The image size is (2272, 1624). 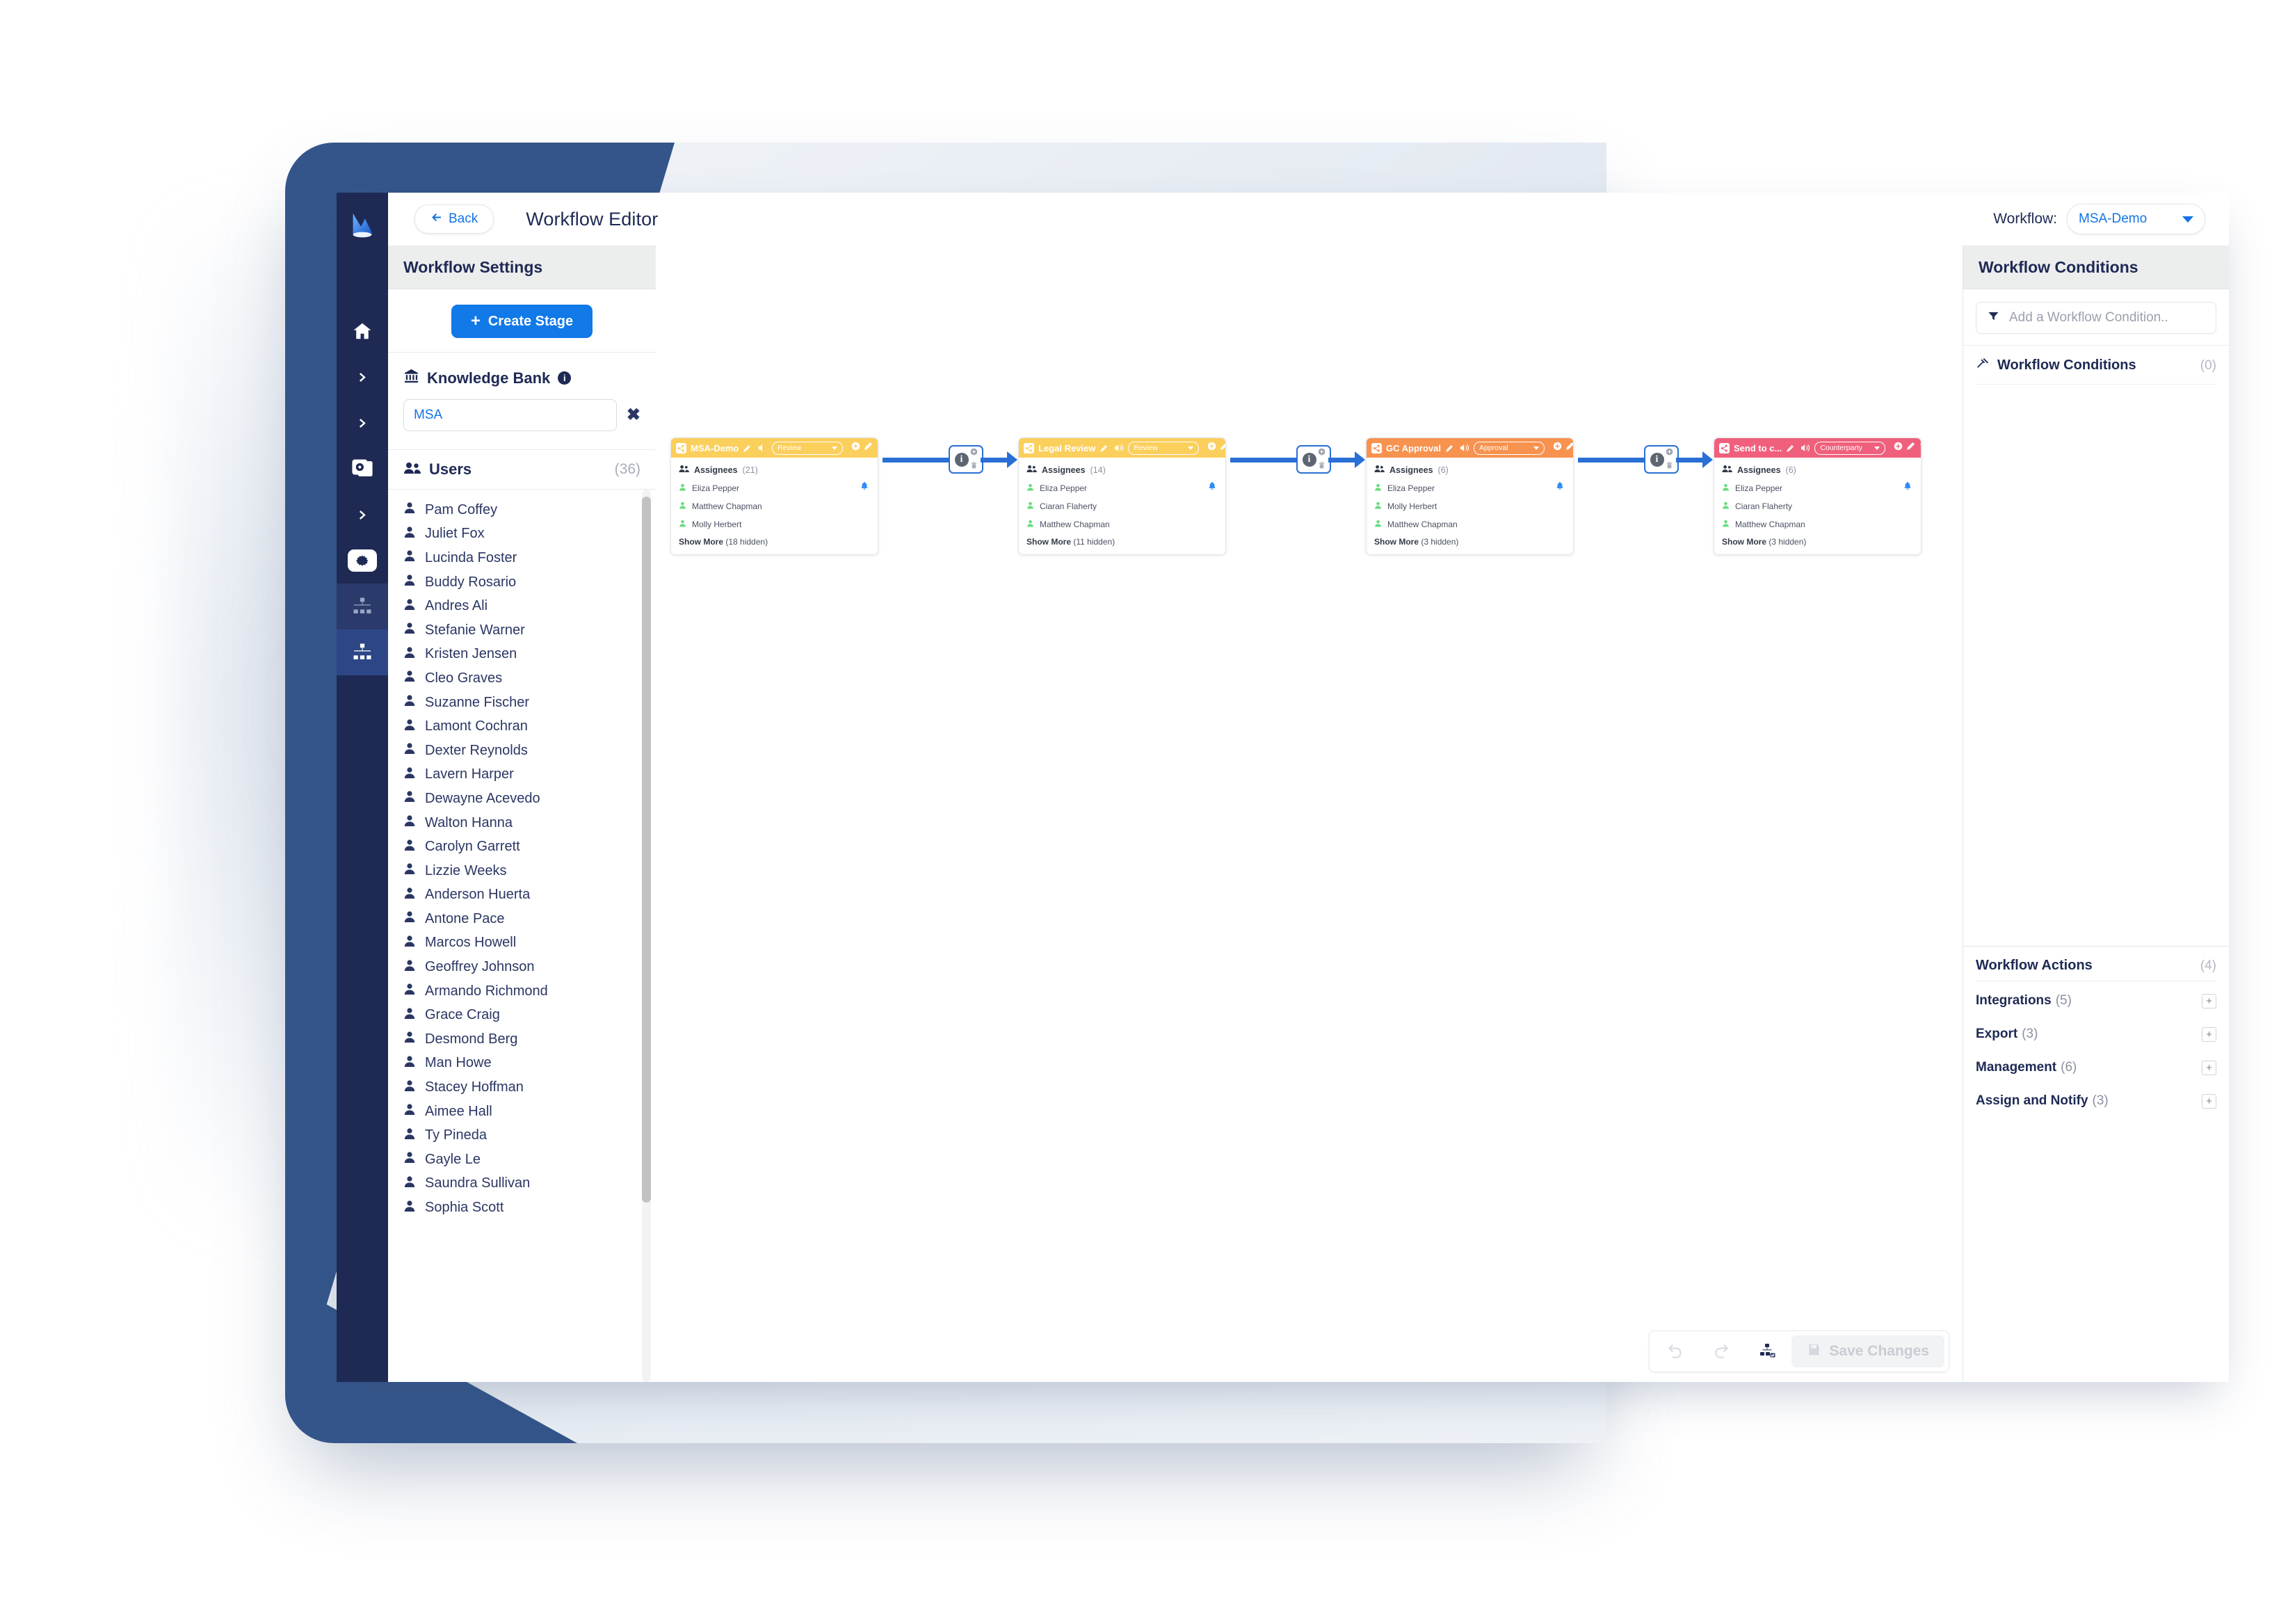 I want to click on redo-icon, so click(x=1722, y=1351).